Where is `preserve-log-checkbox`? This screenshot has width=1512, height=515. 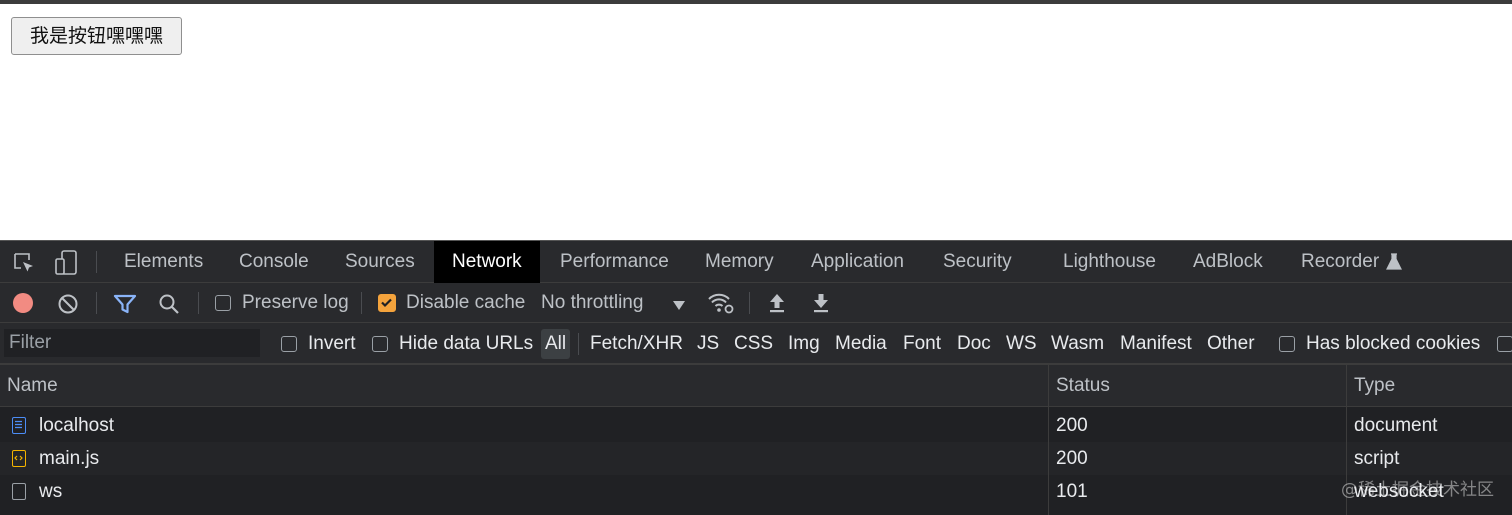 preserve-log-checkbox is located at coordinates (223, 303).